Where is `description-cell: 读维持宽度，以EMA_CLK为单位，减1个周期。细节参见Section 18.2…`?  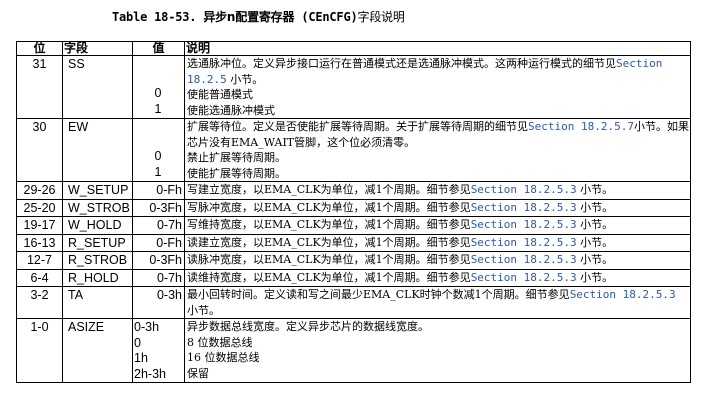 description-cell: 读维持宽度，以EMA_CLK为单位，减1个周期。细节参见Section 18.2… is located at coordinates (437, 277).